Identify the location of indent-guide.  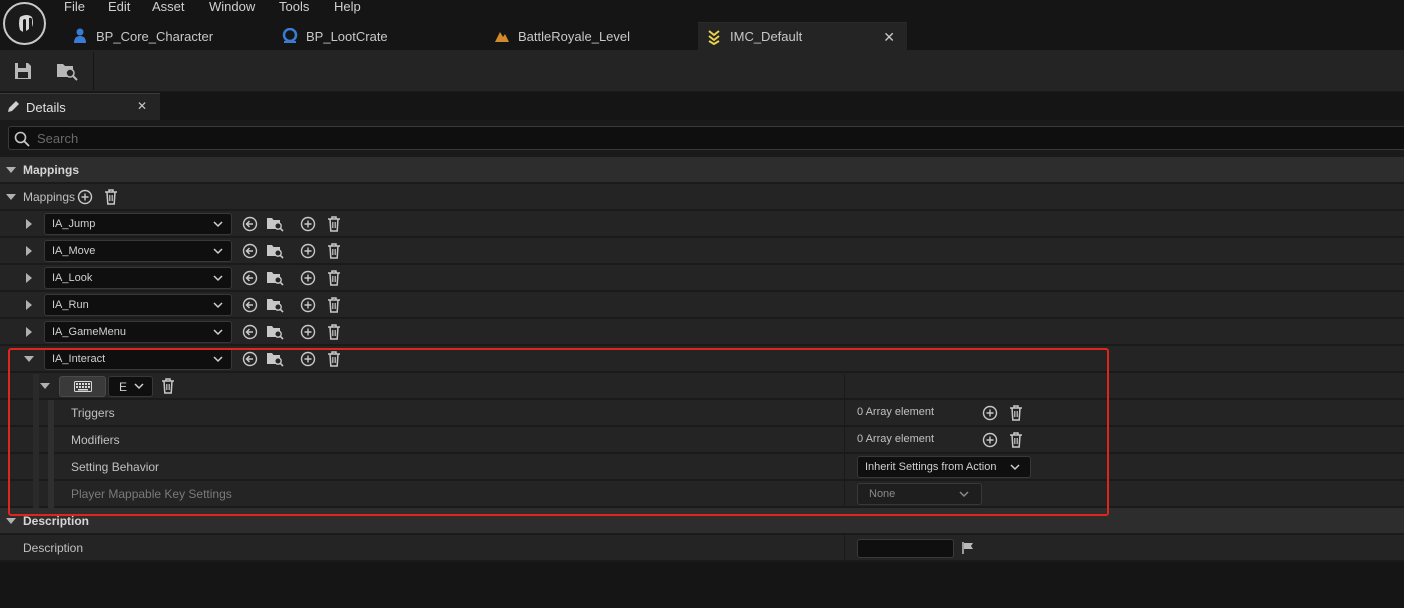
(51, 454).